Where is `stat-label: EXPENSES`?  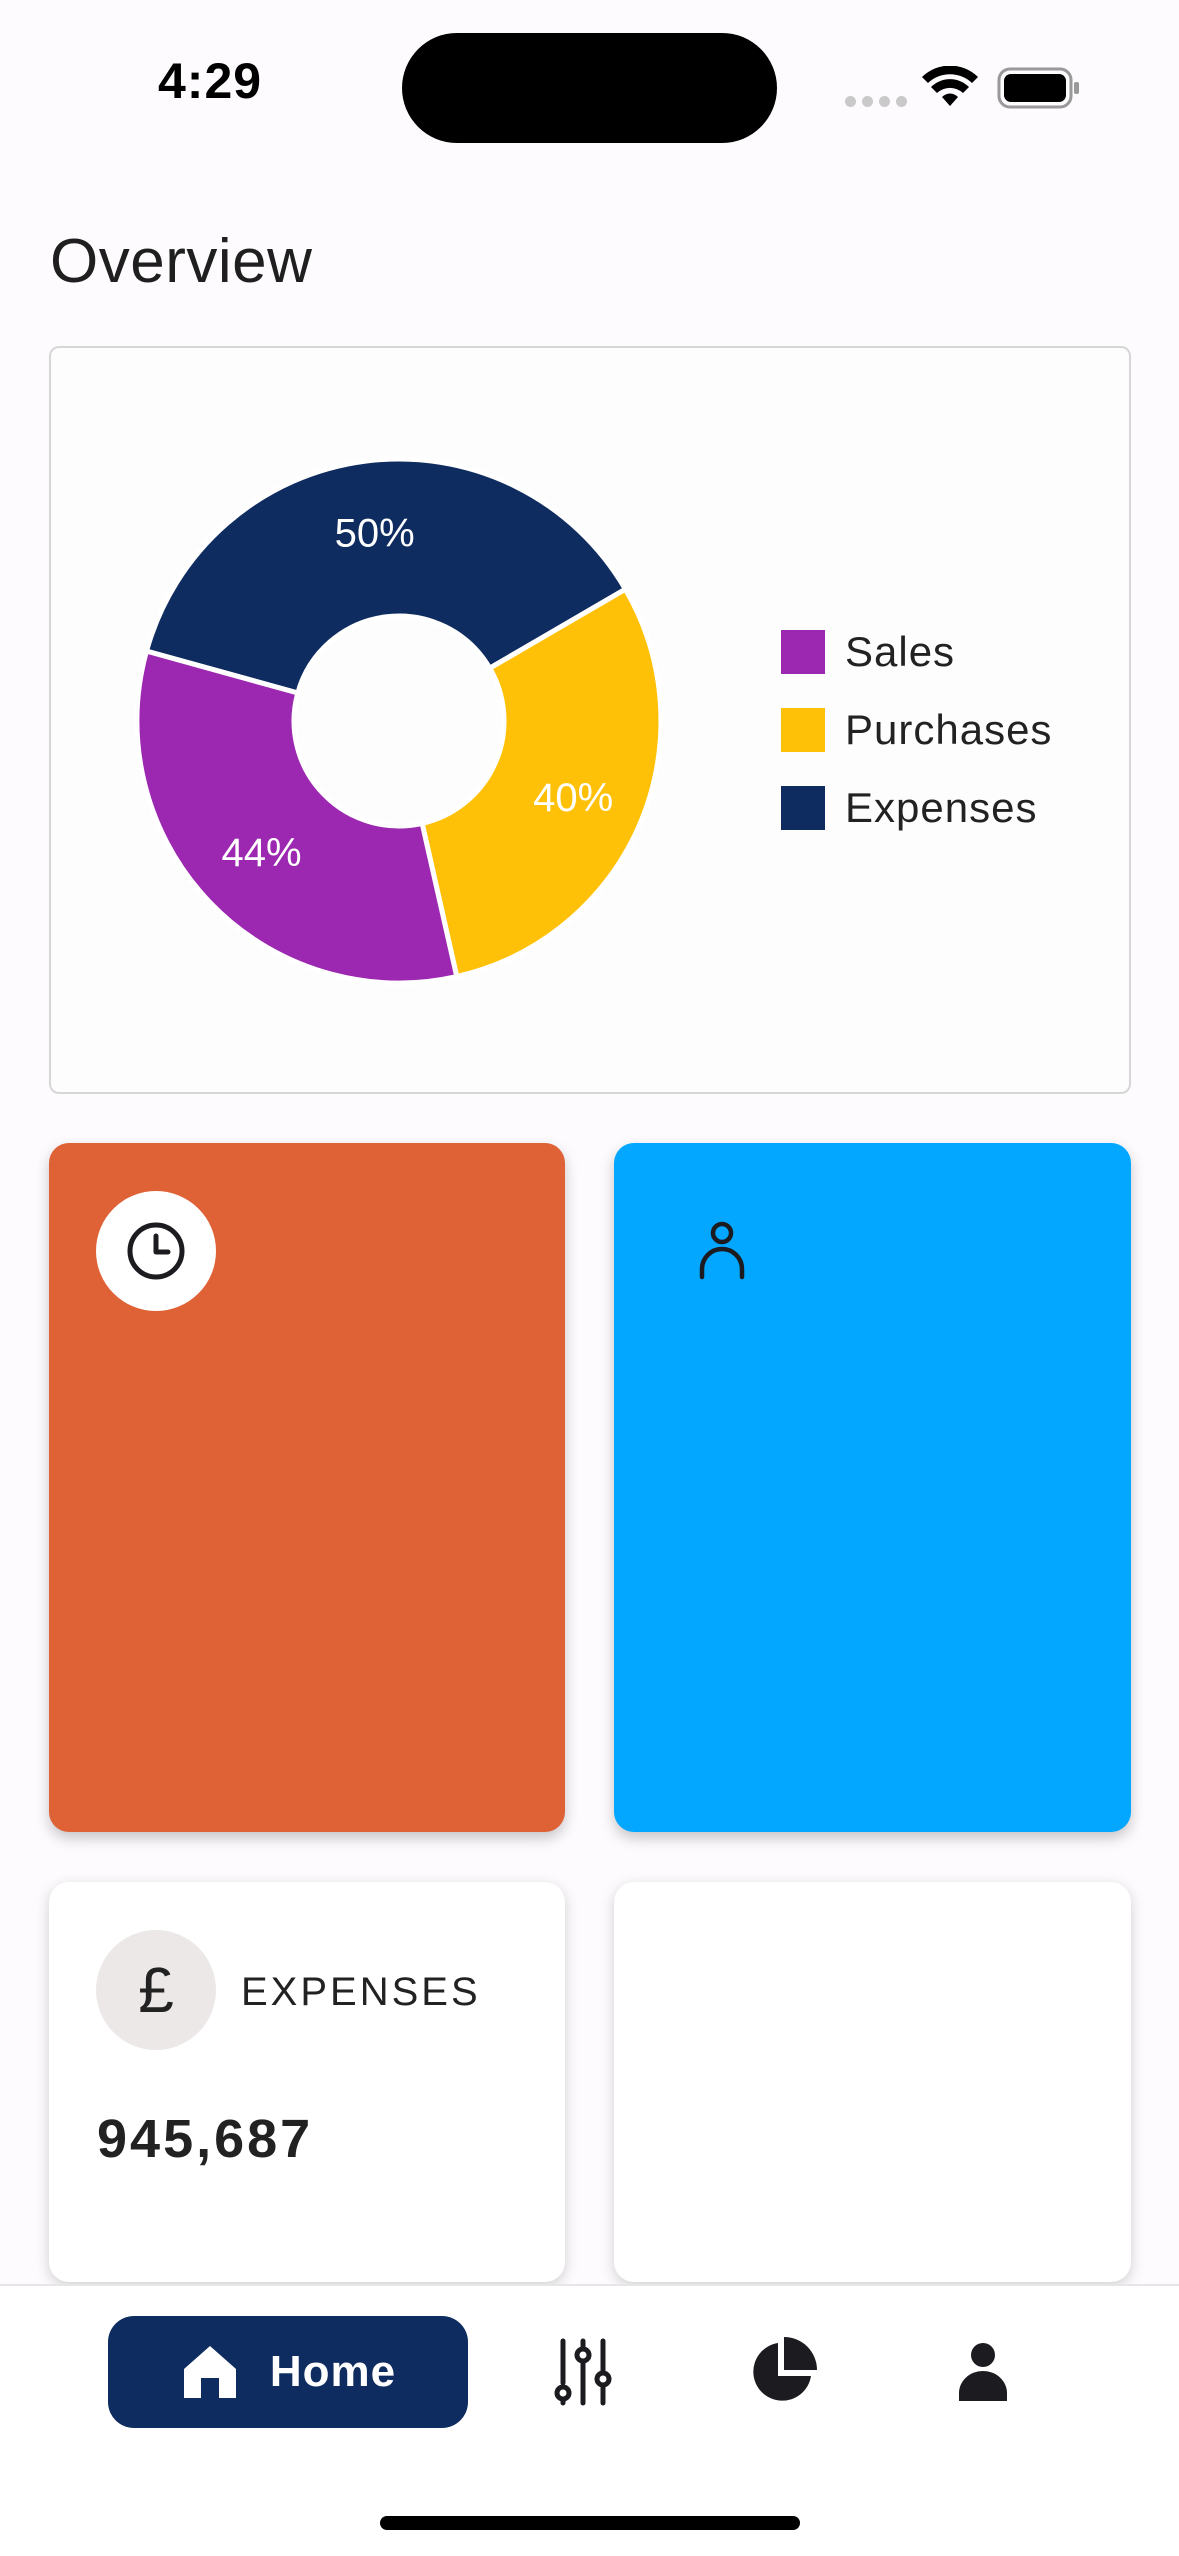
stat-label: EXPENSES is located at coordinates (361, 1992).